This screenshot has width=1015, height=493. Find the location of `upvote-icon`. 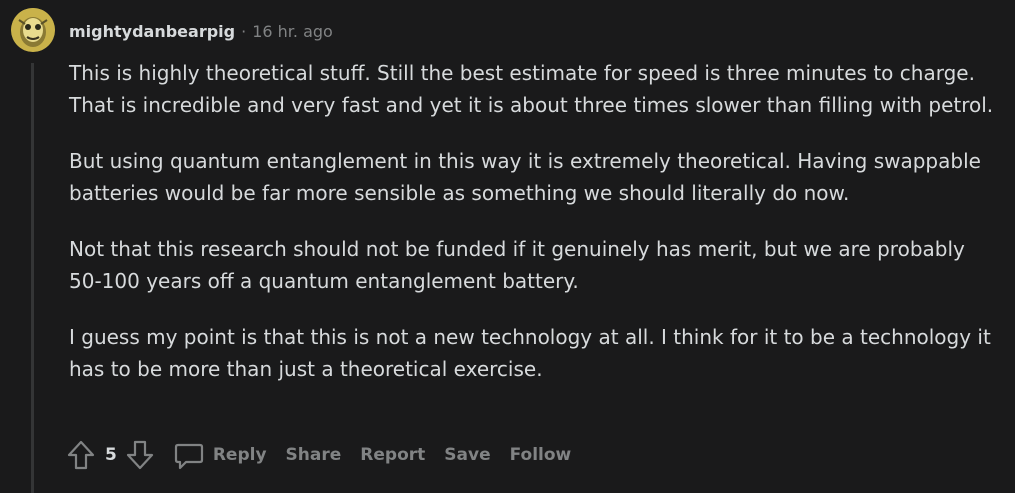

upvote-icon is located at coordinates (81, 455).